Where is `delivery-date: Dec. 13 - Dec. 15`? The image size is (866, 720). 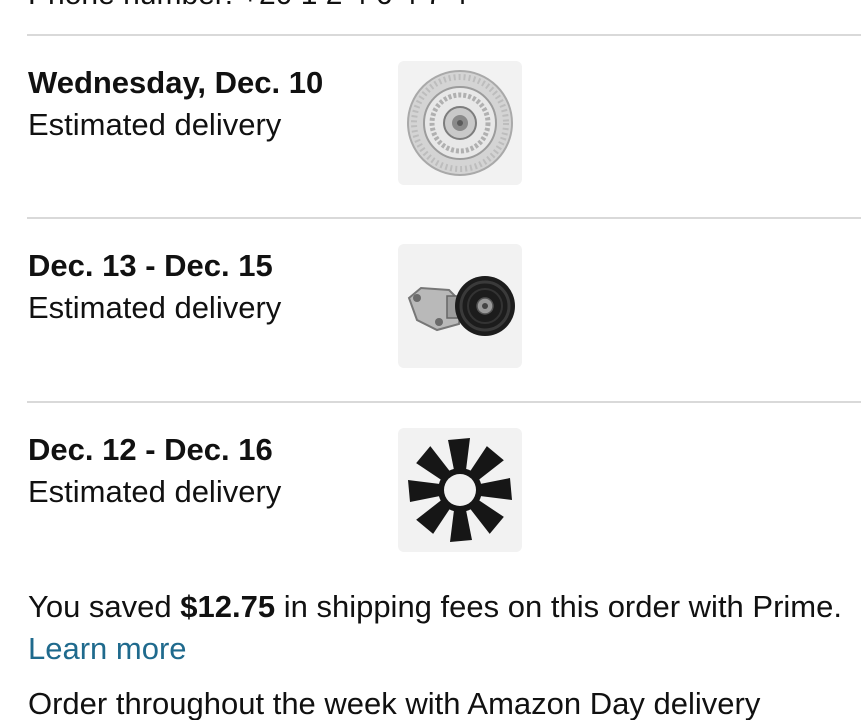 delivery-date: Dec. 13 - Dec. 15 is located at coordinates (150, 265).